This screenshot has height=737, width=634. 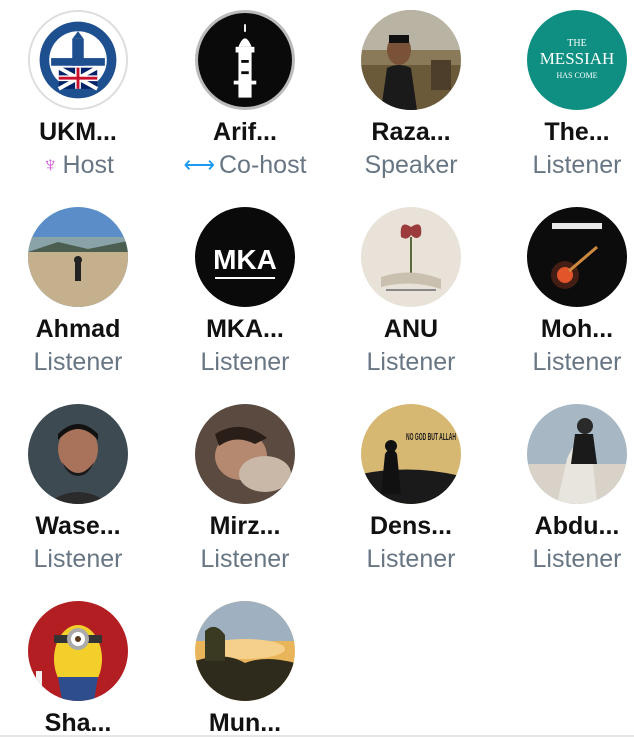 What do you see at coordinates (411, 329) in the screenshot?
I see `participant-name: ANU` at bounding box center [411, 329].